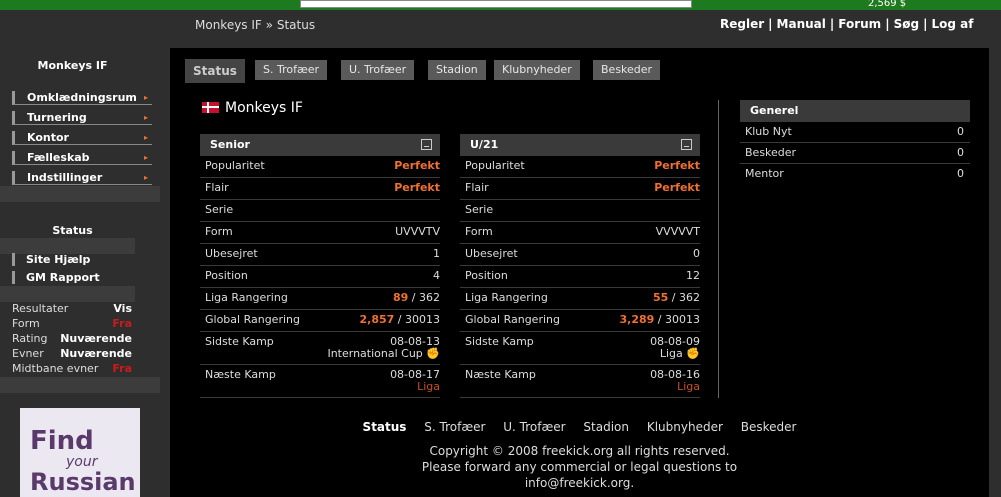 This screenshot has width=1001, height=497. What do you see at coordinates (145, 177) in the screenshot?
I see `arrow-right-icon: ▸` at bounding box center [145, 177].